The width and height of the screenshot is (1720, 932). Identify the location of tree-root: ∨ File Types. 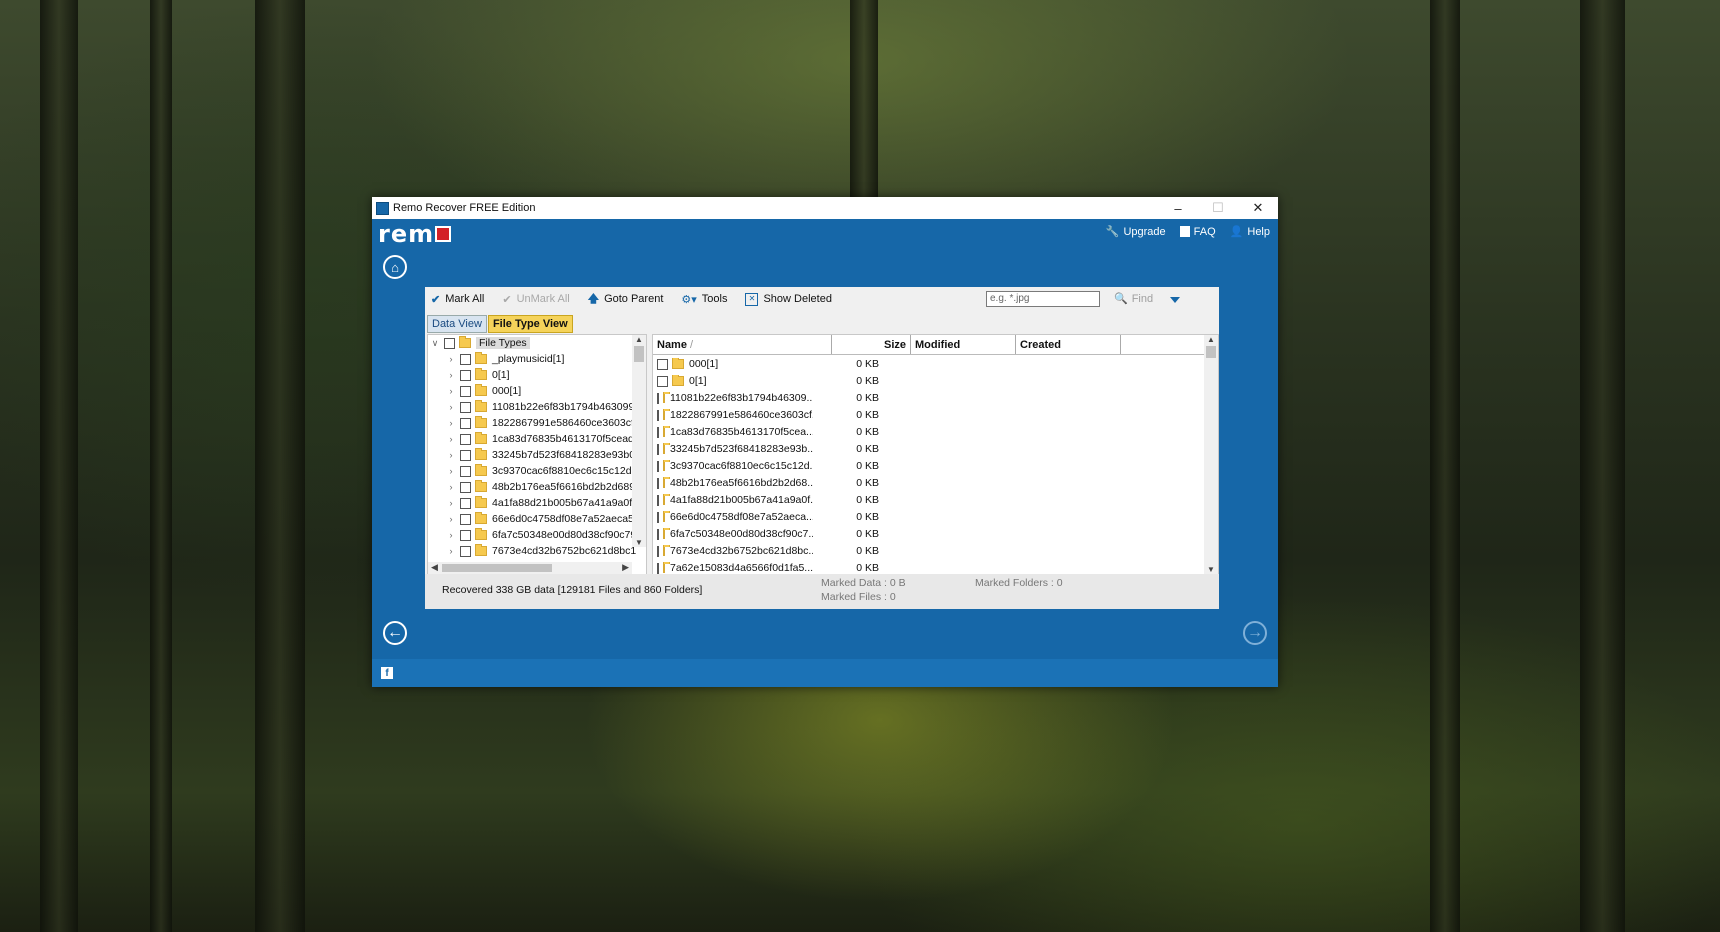
(480, 343).